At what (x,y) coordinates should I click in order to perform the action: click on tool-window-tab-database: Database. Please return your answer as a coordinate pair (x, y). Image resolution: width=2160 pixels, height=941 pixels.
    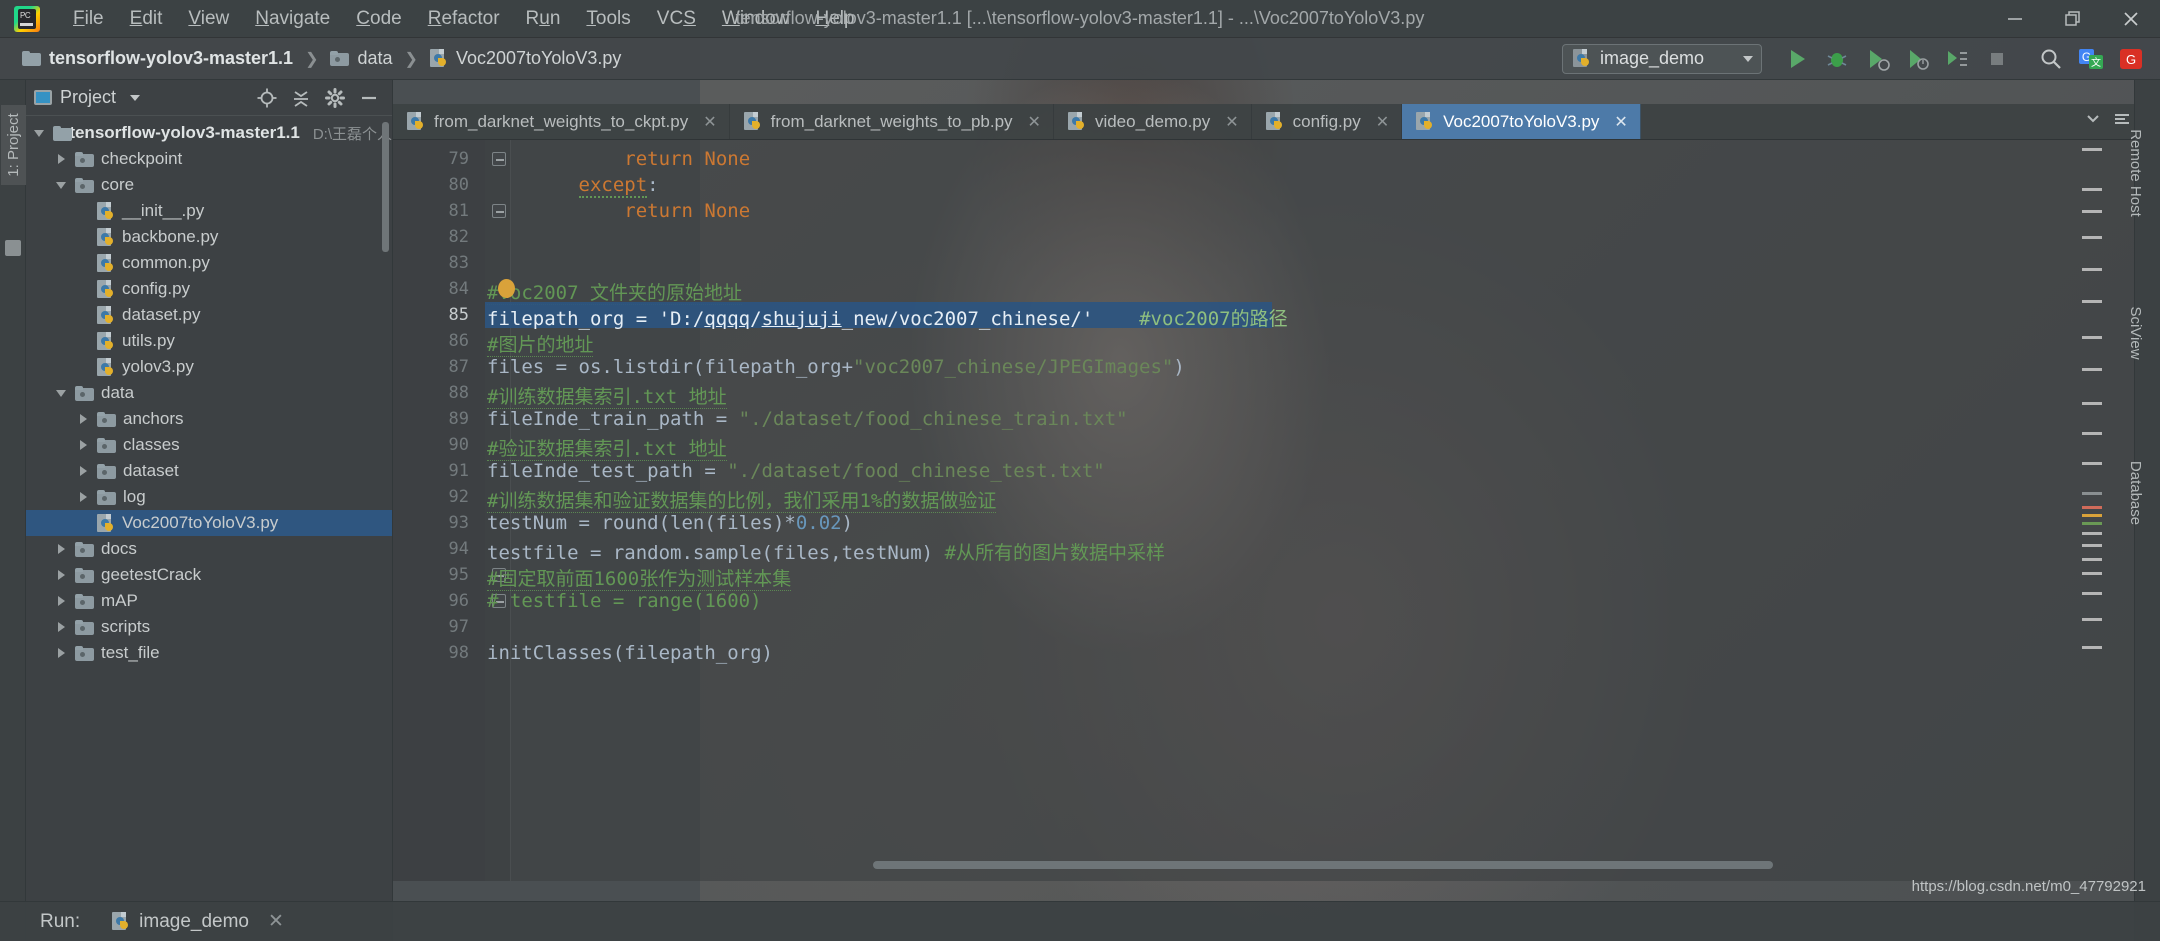
    Looking at the image, I should click on (2135, 493).